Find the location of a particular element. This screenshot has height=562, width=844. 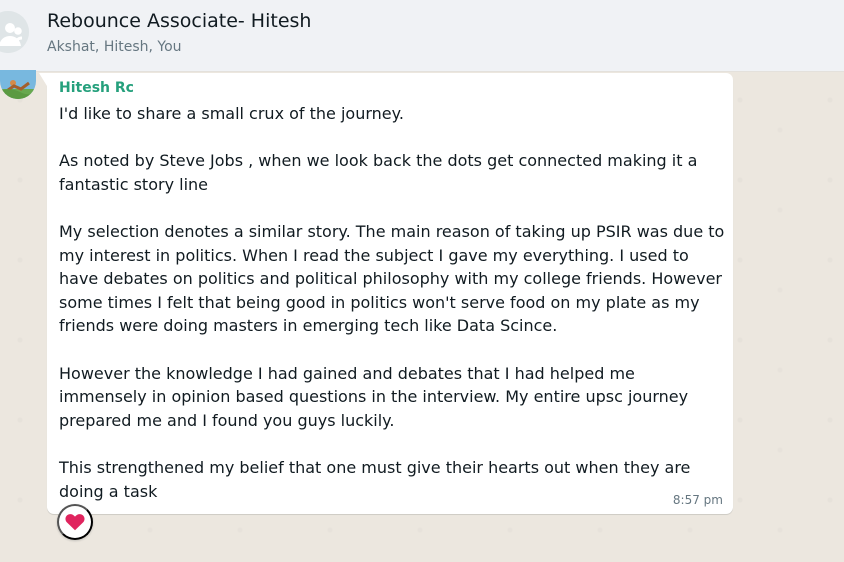

profile-photo-icon is located at coordinates (18, 84).